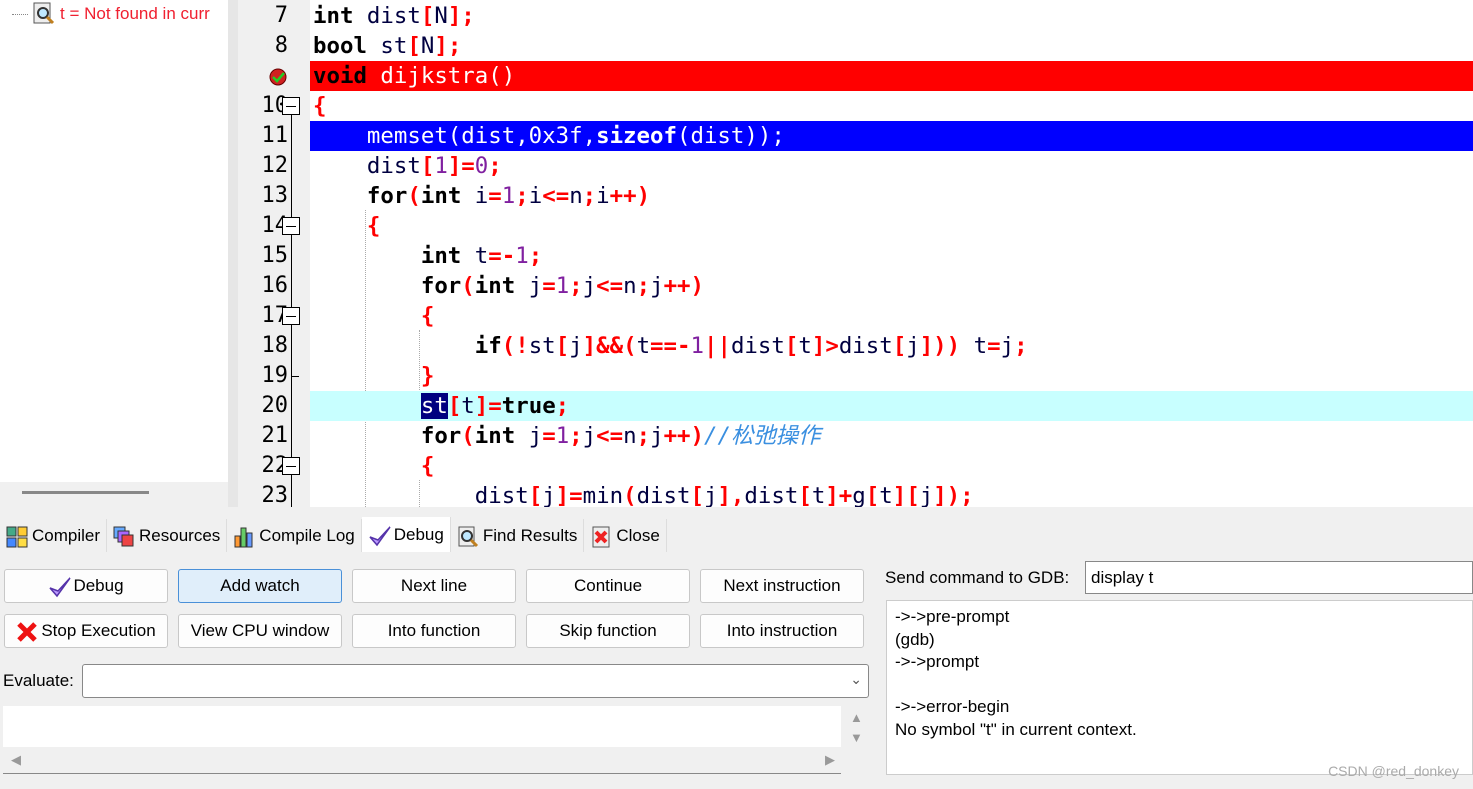  I want to click on view-cpu-window-button: View CPU window, so click(260, 631).